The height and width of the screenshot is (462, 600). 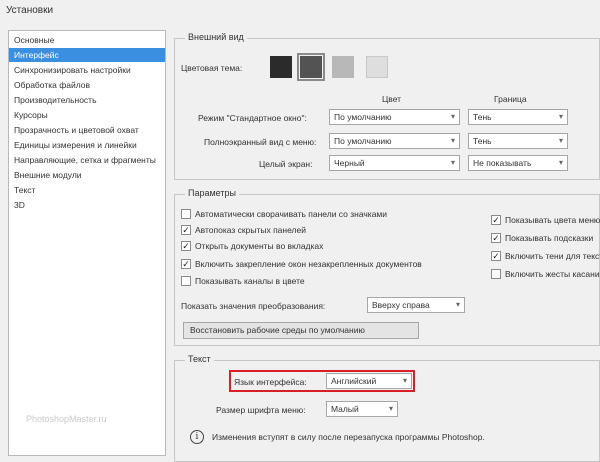 I want to click on theme-swatch-light, so click(x=377, y=67).